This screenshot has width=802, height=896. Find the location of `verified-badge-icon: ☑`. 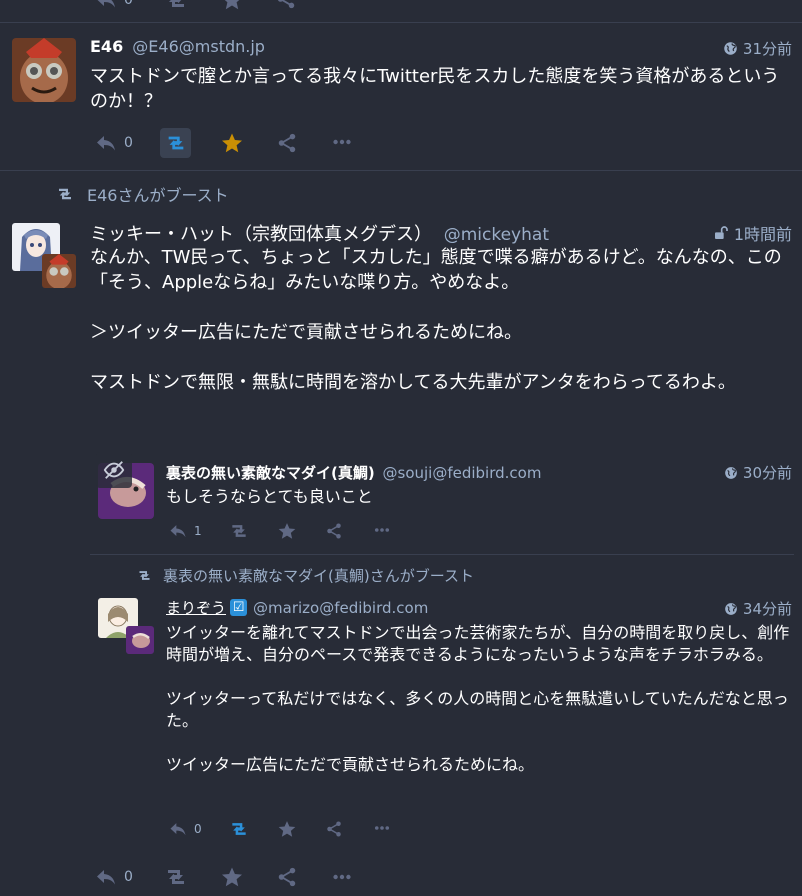

verified-badge-icon: ☑ is located at coordinates (239, 607).